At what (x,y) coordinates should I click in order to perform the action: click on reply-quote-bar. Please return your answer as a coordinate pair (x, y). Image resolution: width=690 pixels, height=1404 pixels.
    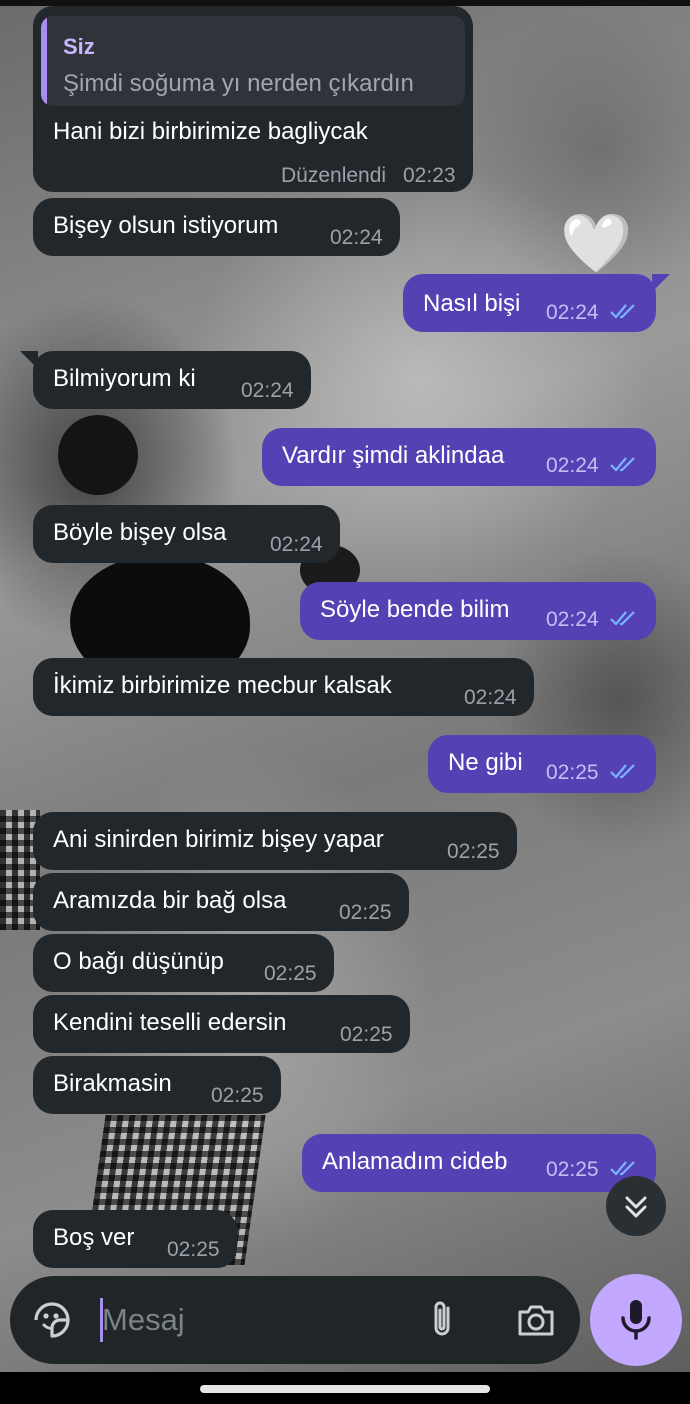
    Looking at the image, I should click on (44, 61).